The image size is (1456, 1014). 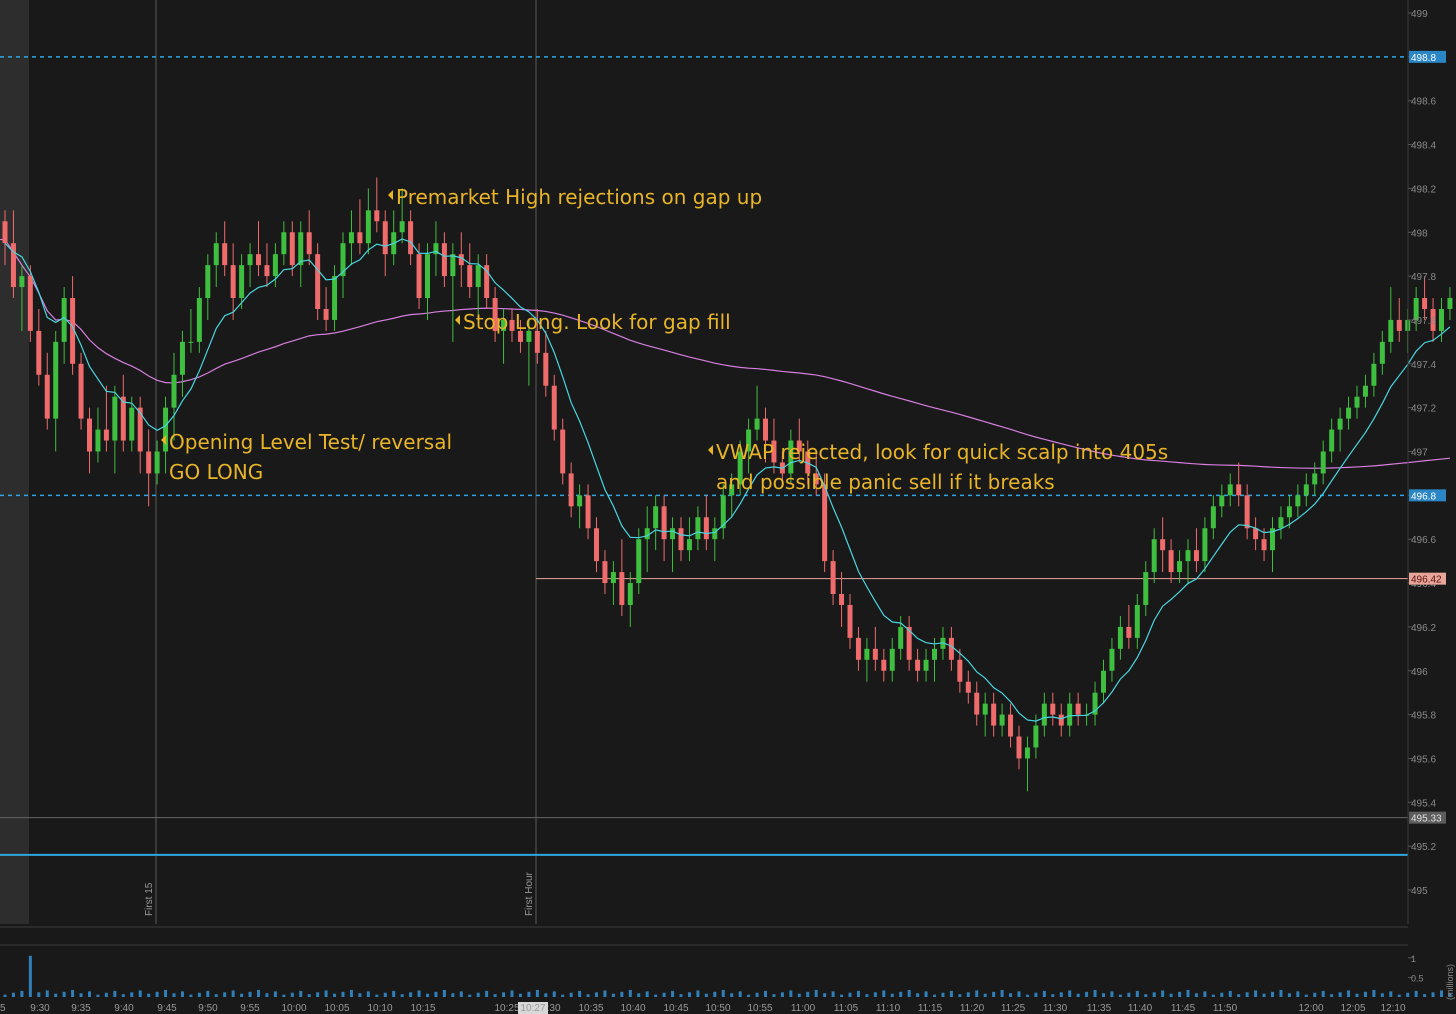 What do you see at coordinates (1423, 58) in the screenshot?
I see `price-level-tag-label: 498.8` at bounding box center [1423, 58].